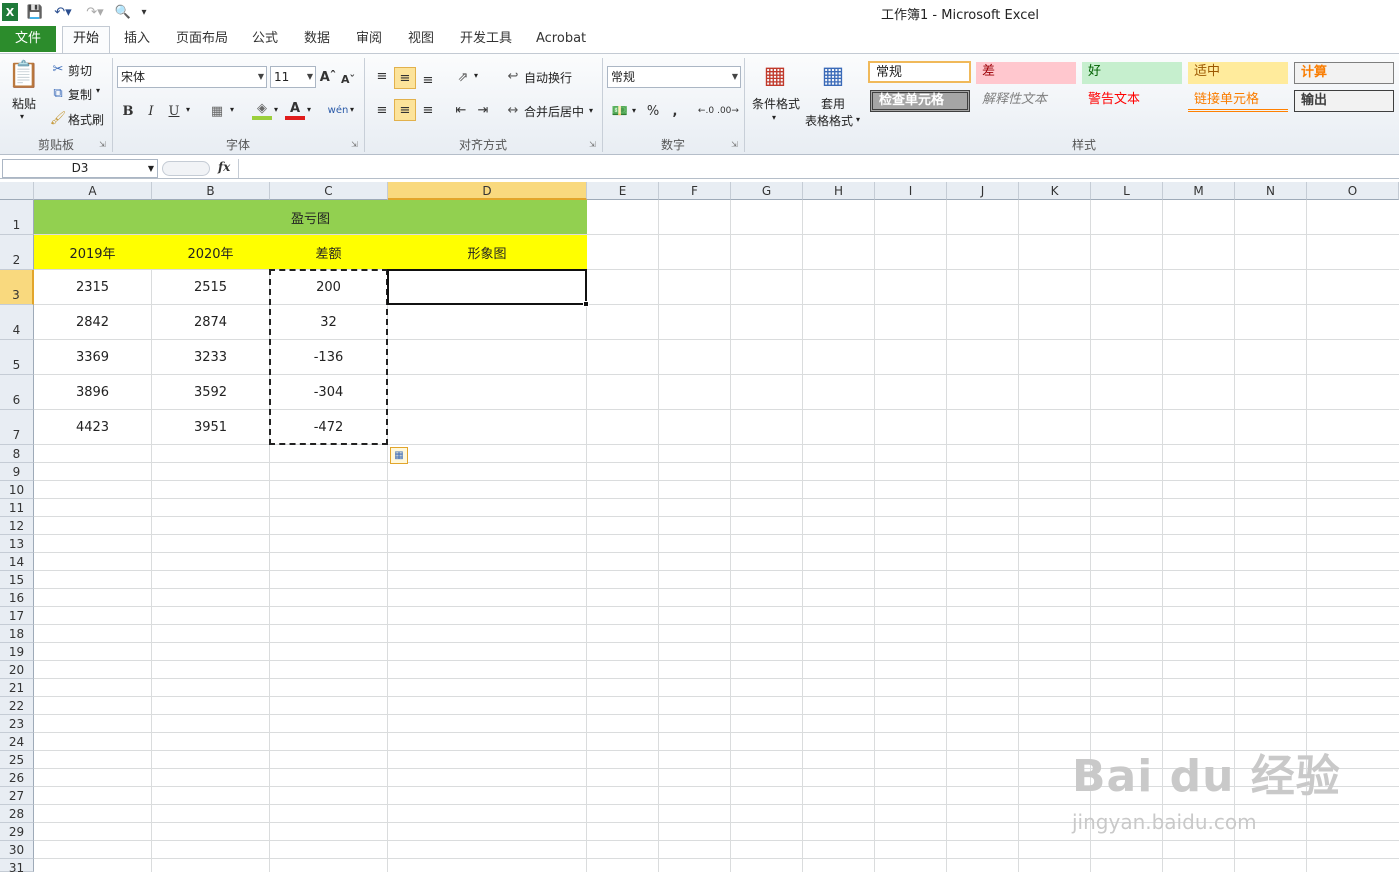 The image size is (1399, 872). Describe the element at coordinates (487, 252) in the screenshot. I see `header-cell-chart: 形象图` at that location.